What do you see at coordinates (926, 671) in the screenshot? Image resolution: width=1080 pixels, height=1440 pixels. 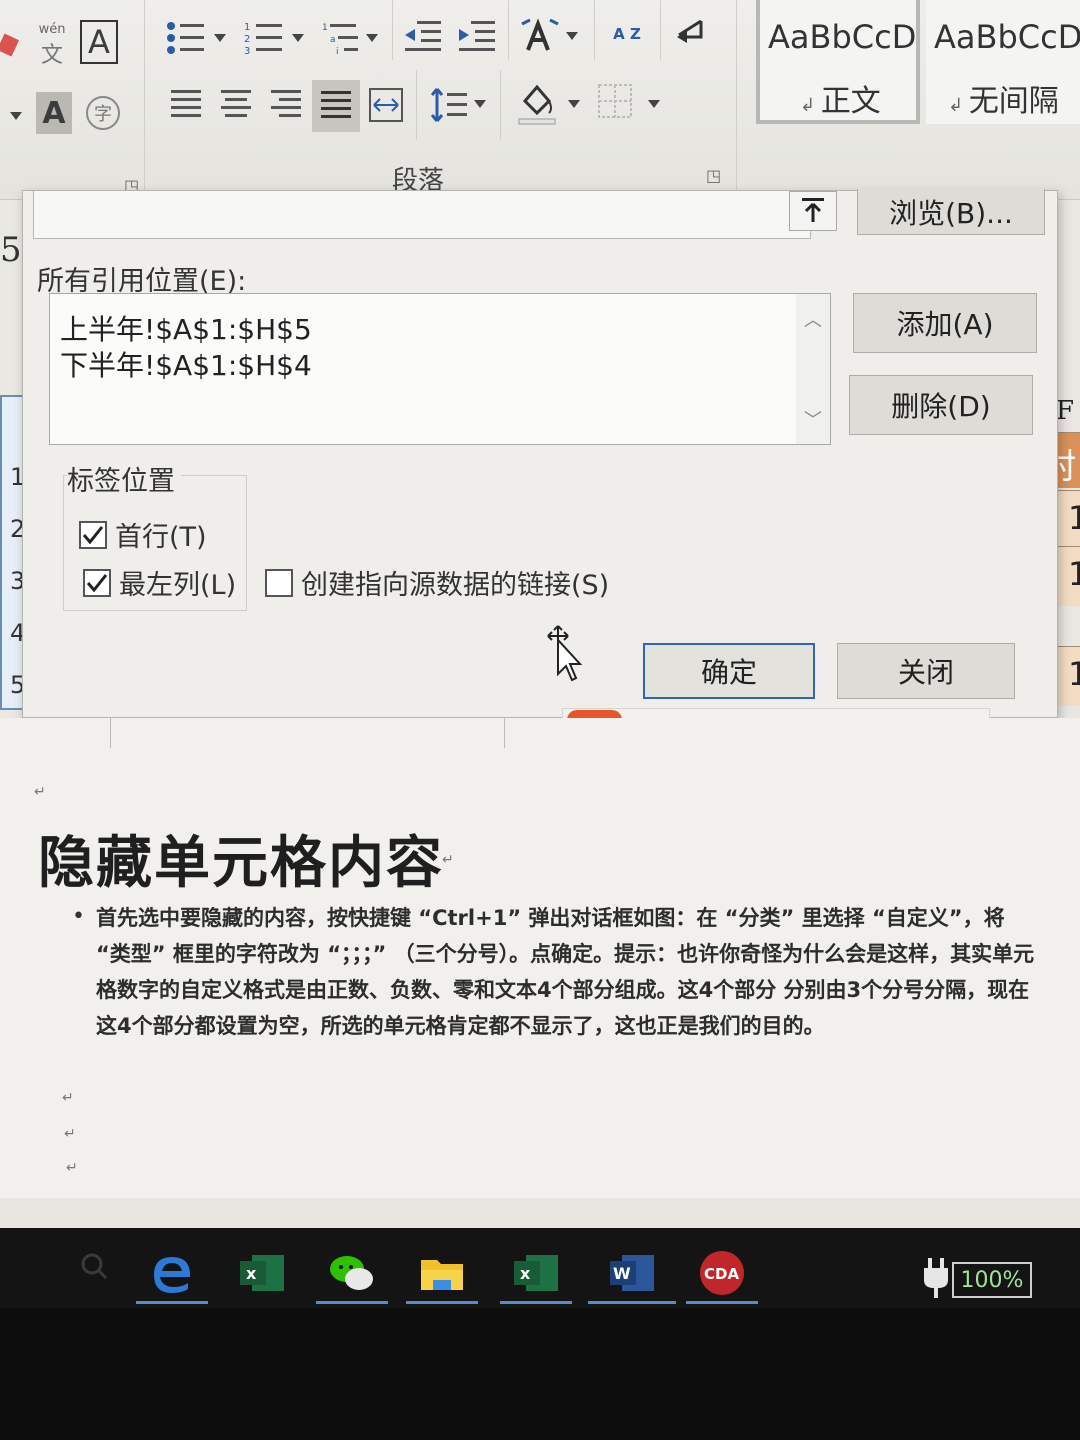 I see `close-button: 关闭` at bounding box center [926, 671].